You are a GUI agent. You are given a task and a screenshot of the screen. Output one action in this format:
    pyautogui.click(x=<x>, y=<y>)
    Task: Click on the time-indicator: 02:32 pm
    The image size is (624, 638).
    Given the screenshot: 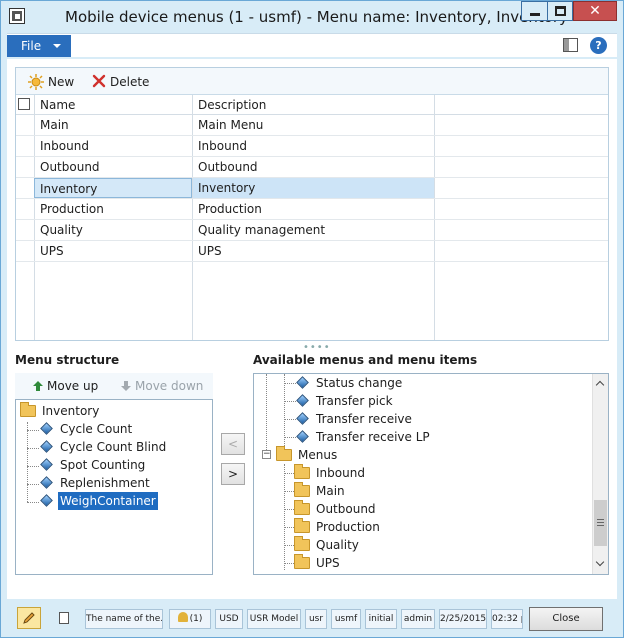 What is the action you would take?
    pyautogui.click(x=507, y=619)
    